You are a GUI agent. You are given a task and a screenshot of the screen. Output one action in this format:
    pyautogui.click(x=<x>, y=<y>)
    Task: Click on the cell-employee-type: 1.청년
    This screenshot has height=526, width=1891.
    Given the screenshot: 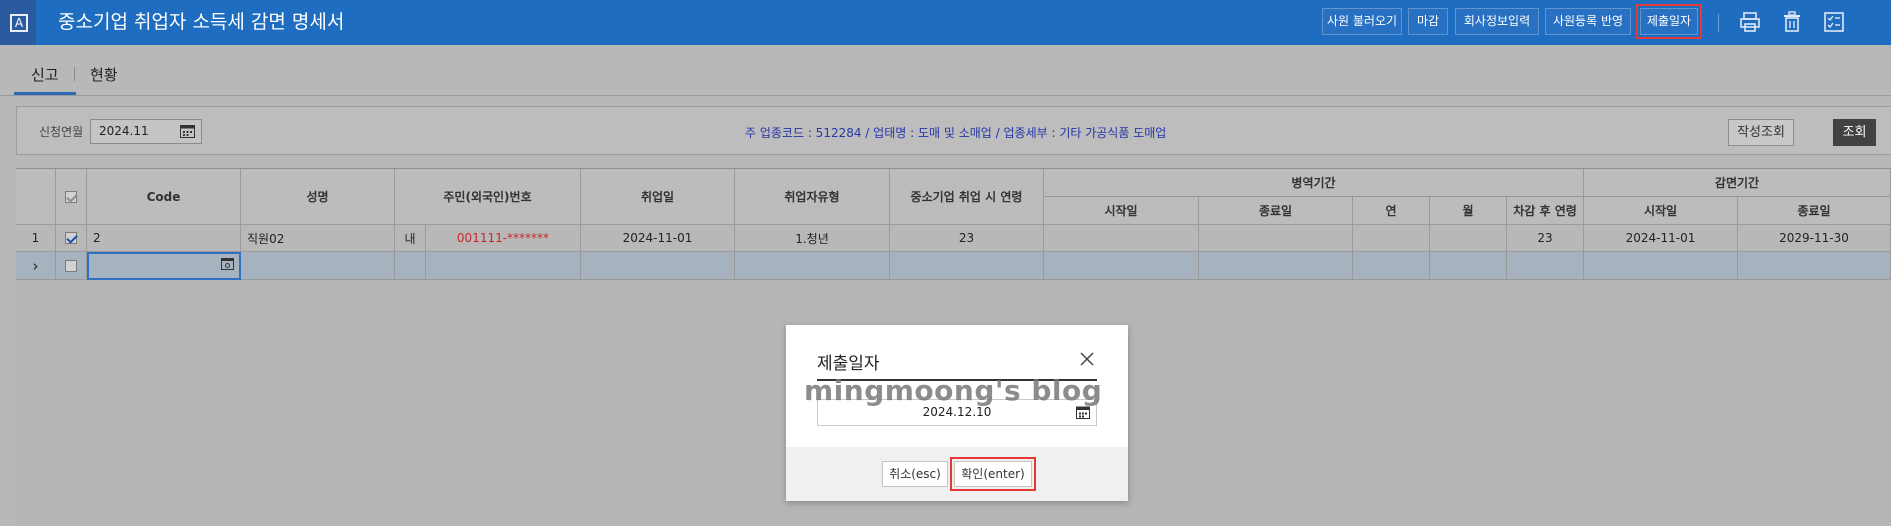 What is the action you would take?
    pyautogui.click(x=812, y=238)
    